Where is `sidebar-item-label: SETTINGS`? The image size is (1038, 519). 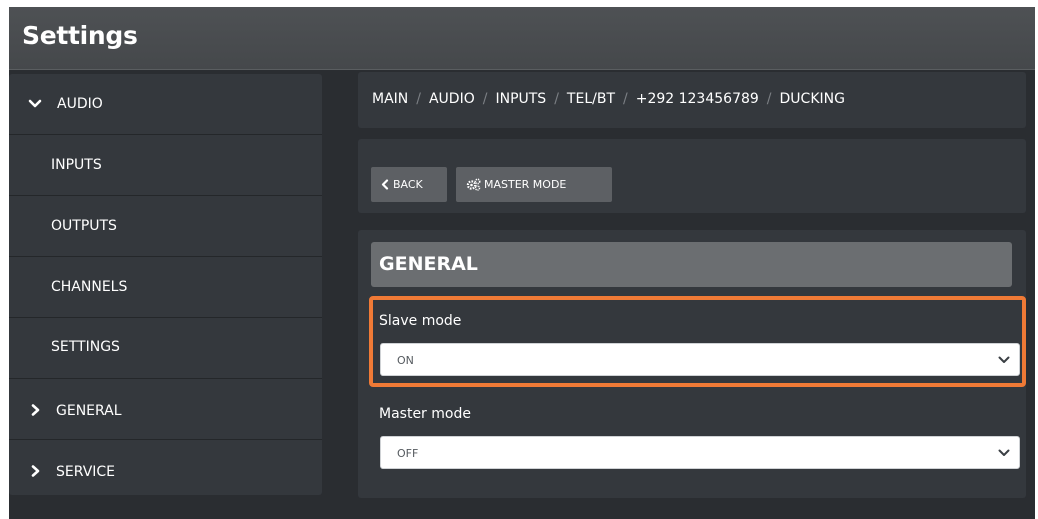 sidebar-item-label: SETTINGS is located at coordinates (85, 347).